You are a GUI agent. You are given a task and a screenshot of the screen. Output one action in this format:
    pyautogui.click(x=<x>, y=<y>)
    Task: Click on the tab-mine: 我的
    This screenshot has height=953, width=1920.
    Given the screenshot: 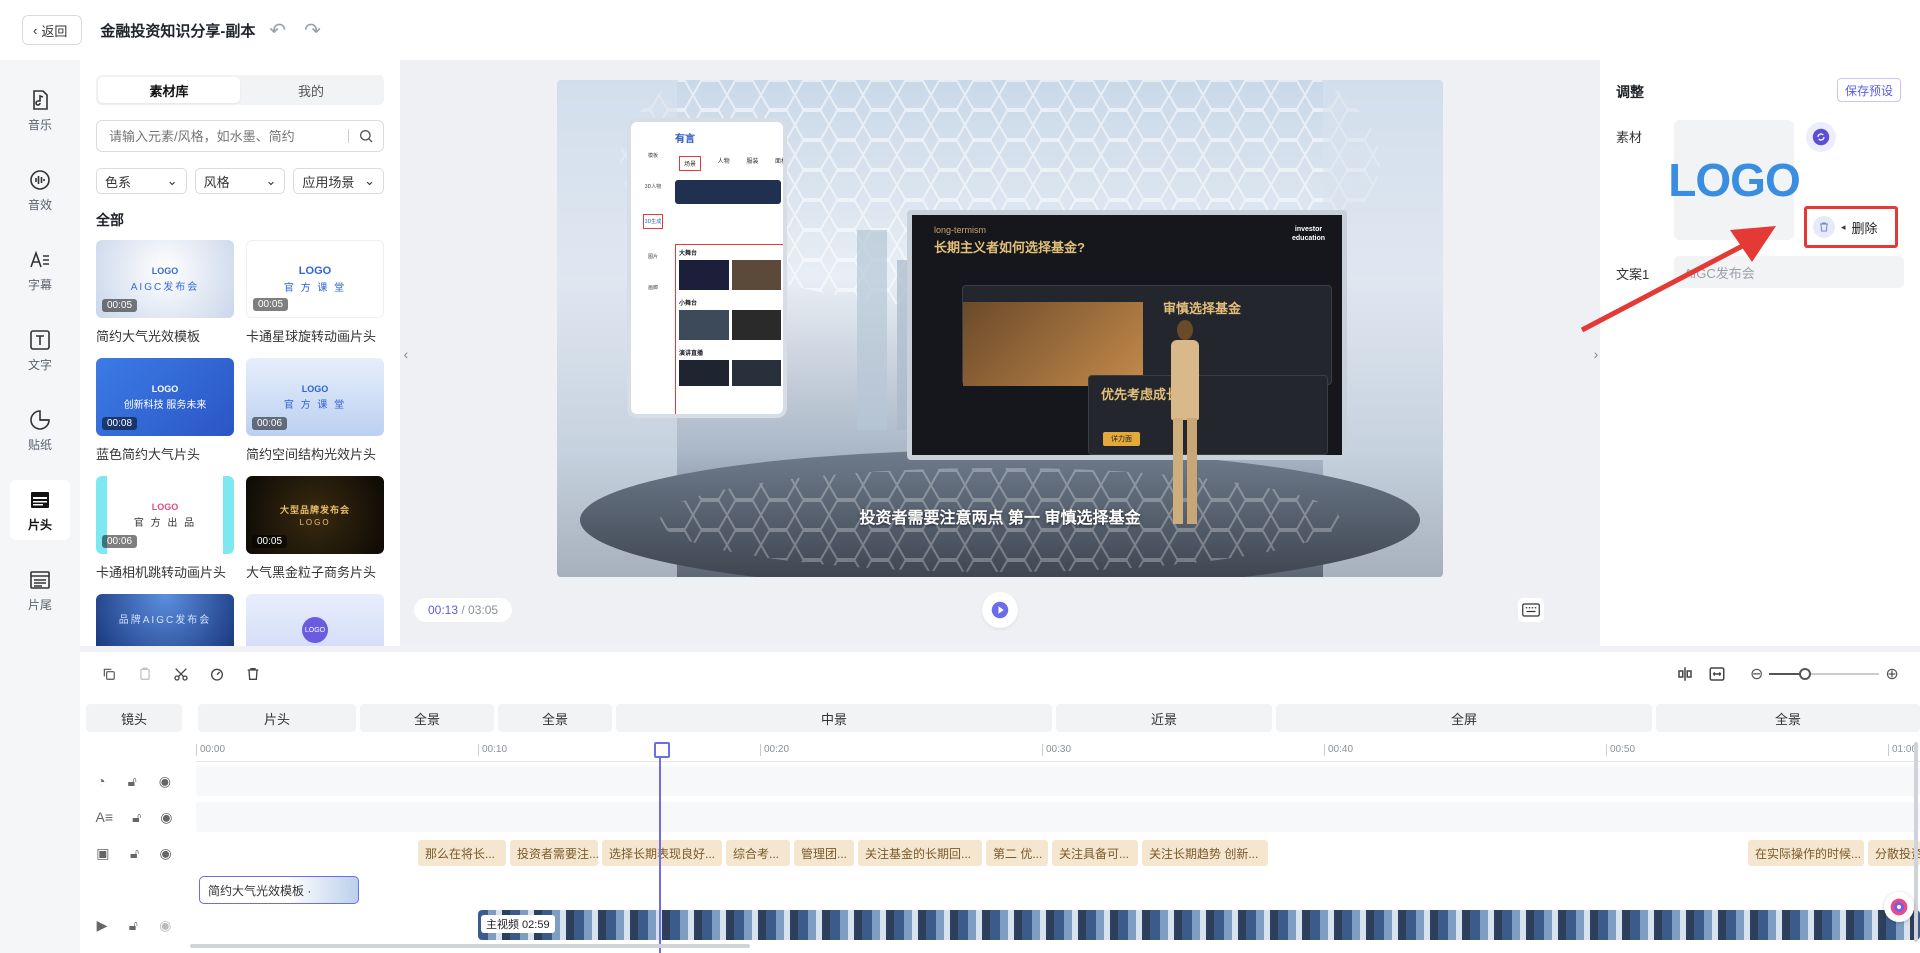 What is the action you would take?
    pyautogui.click(x=311, y=90)
    